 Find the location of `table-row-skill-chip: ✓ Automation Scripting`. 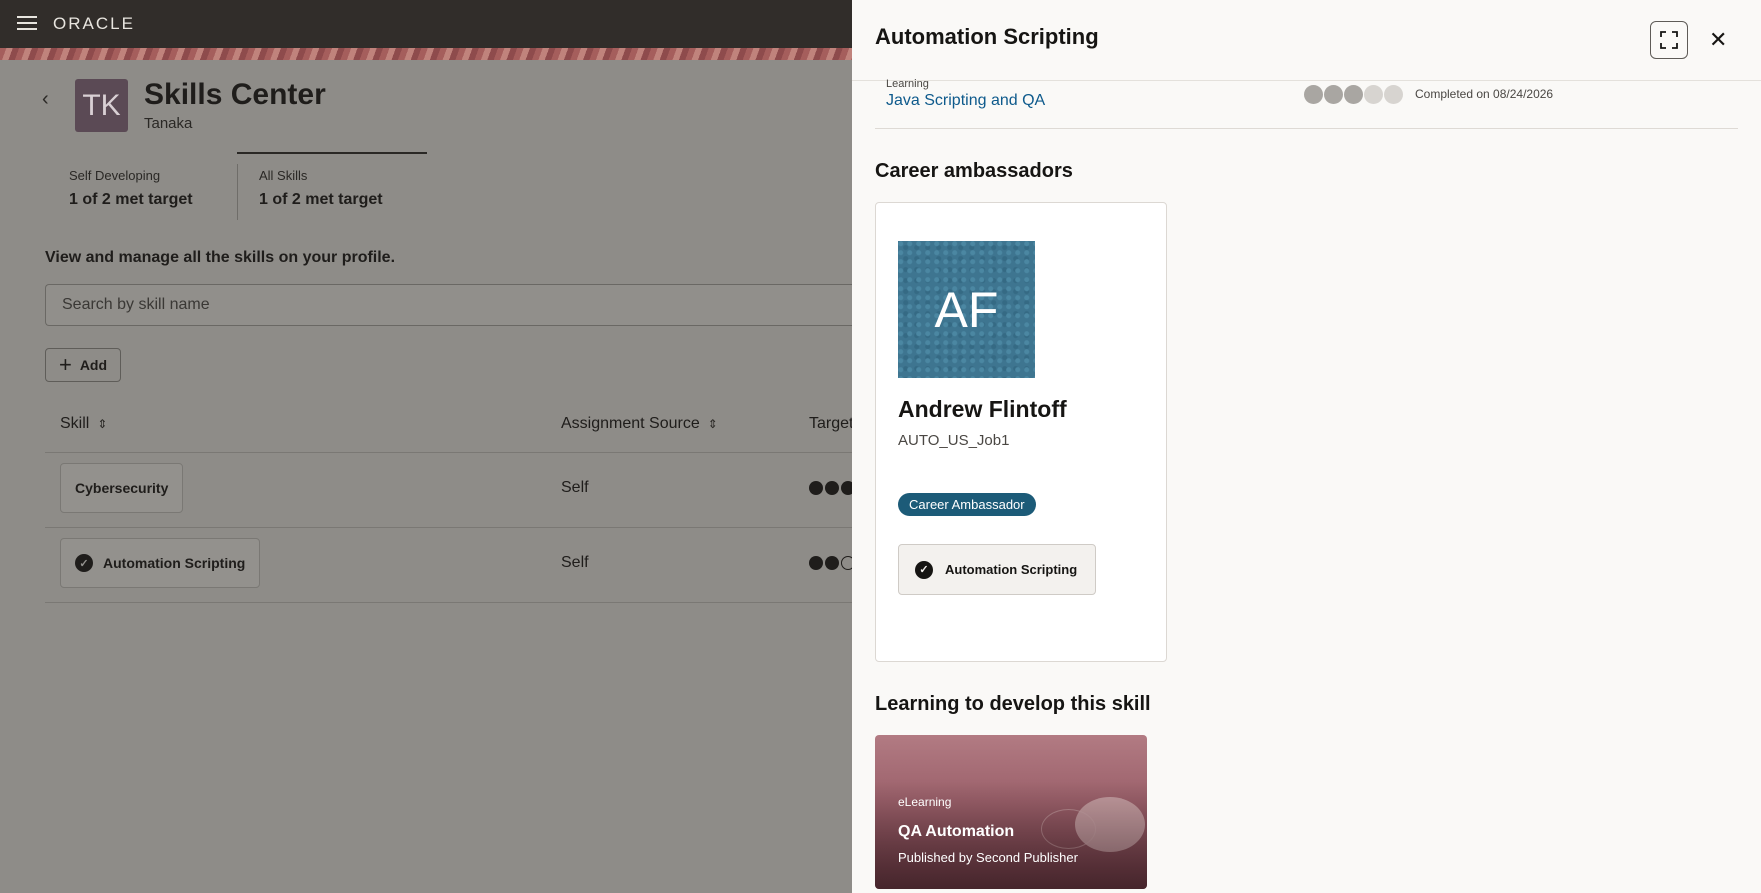

table-row-skill-chip: ✓ Automation Scripting is located at coordinates (160, 563).